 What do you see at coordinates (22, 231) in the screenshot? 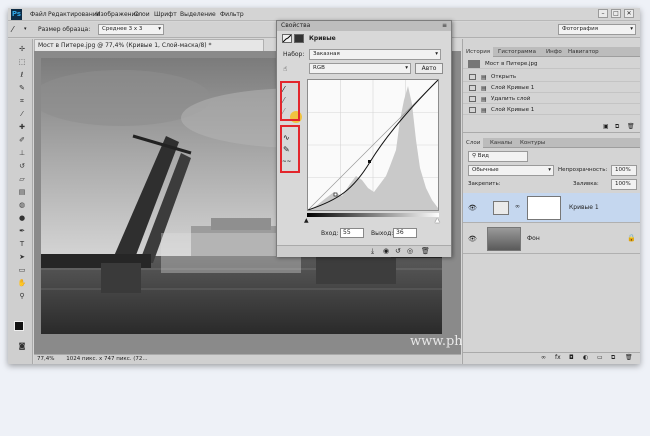
I see `pen-tool-icon: ✒` at bounding box center [22, 231].